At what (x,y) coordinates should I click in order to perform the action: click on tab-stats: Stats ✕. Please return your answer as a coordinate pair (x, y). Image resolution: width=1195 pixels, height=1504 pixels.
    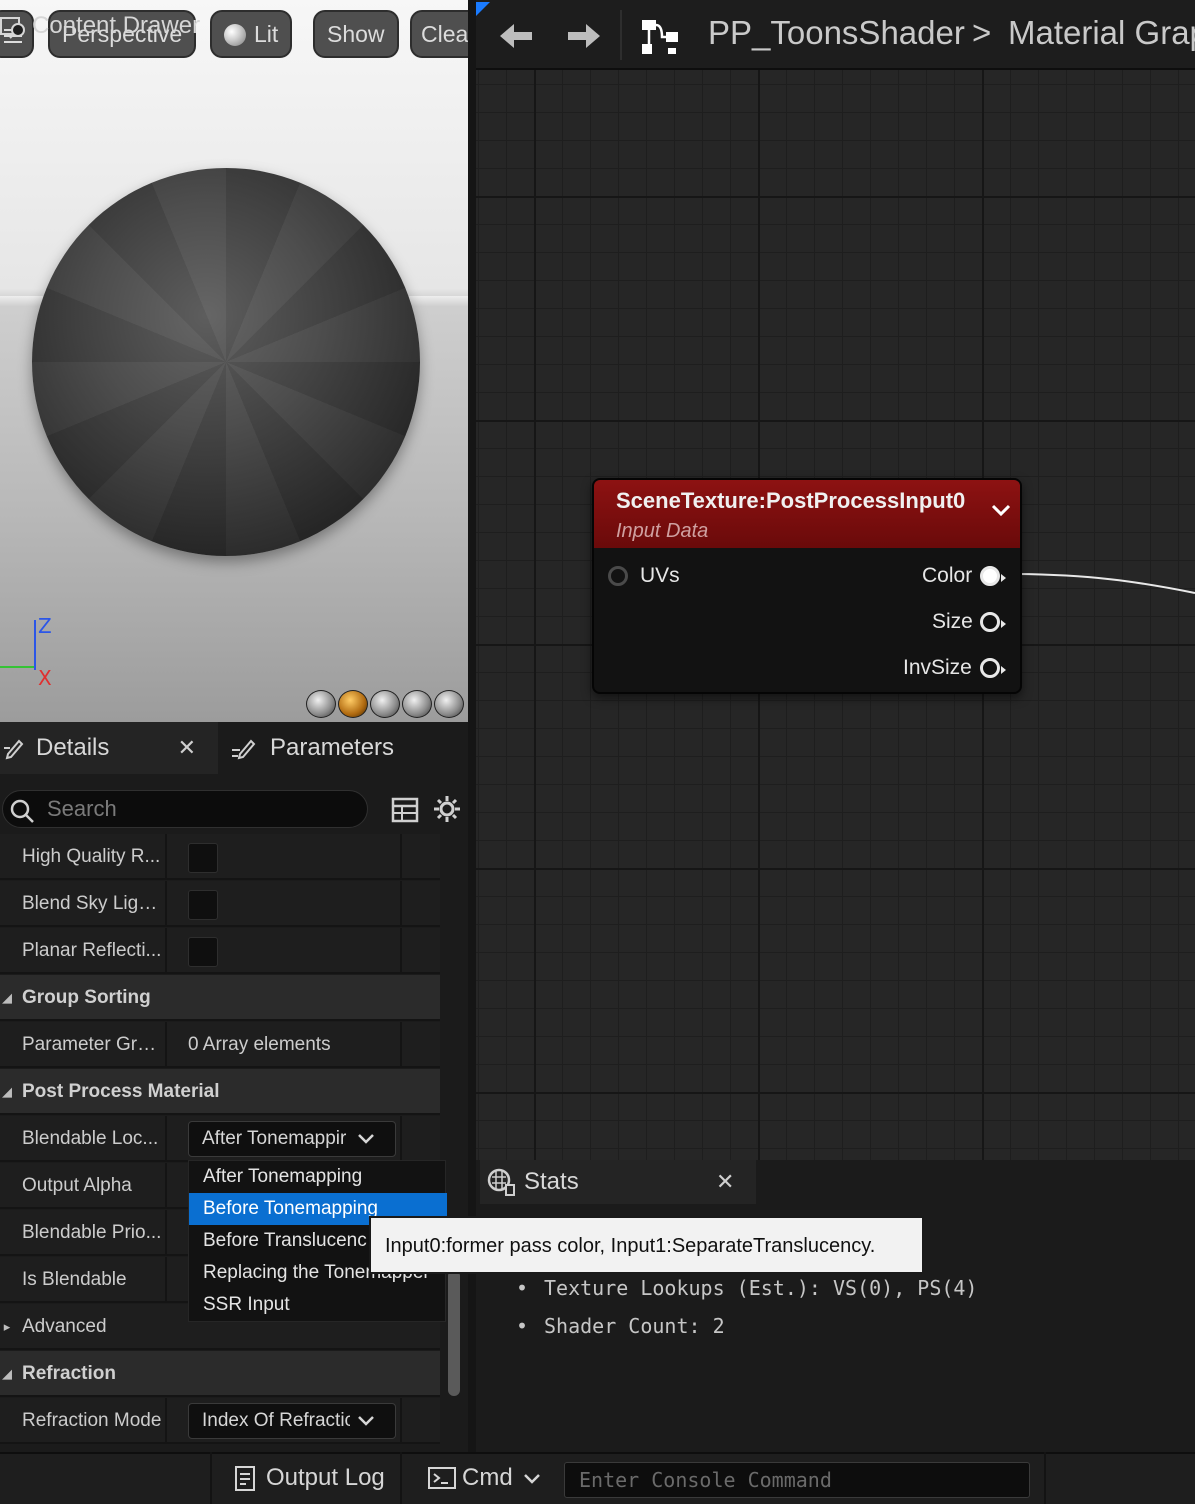
    Looking at the image, I should click on (618, 1182).